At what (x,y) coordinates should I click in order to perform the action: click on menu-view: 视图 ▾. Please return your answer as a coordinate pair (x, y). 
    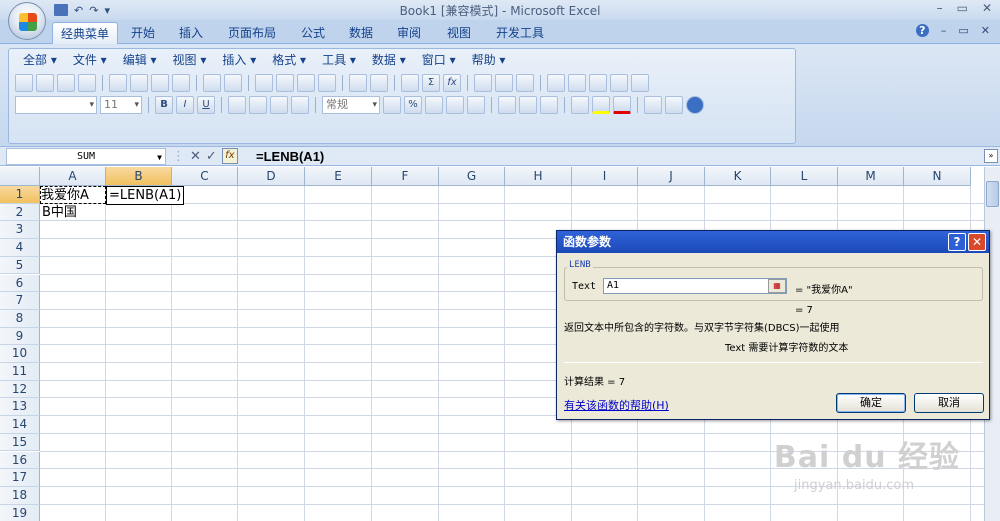
    Looking at the image, I should click on (190, 60).